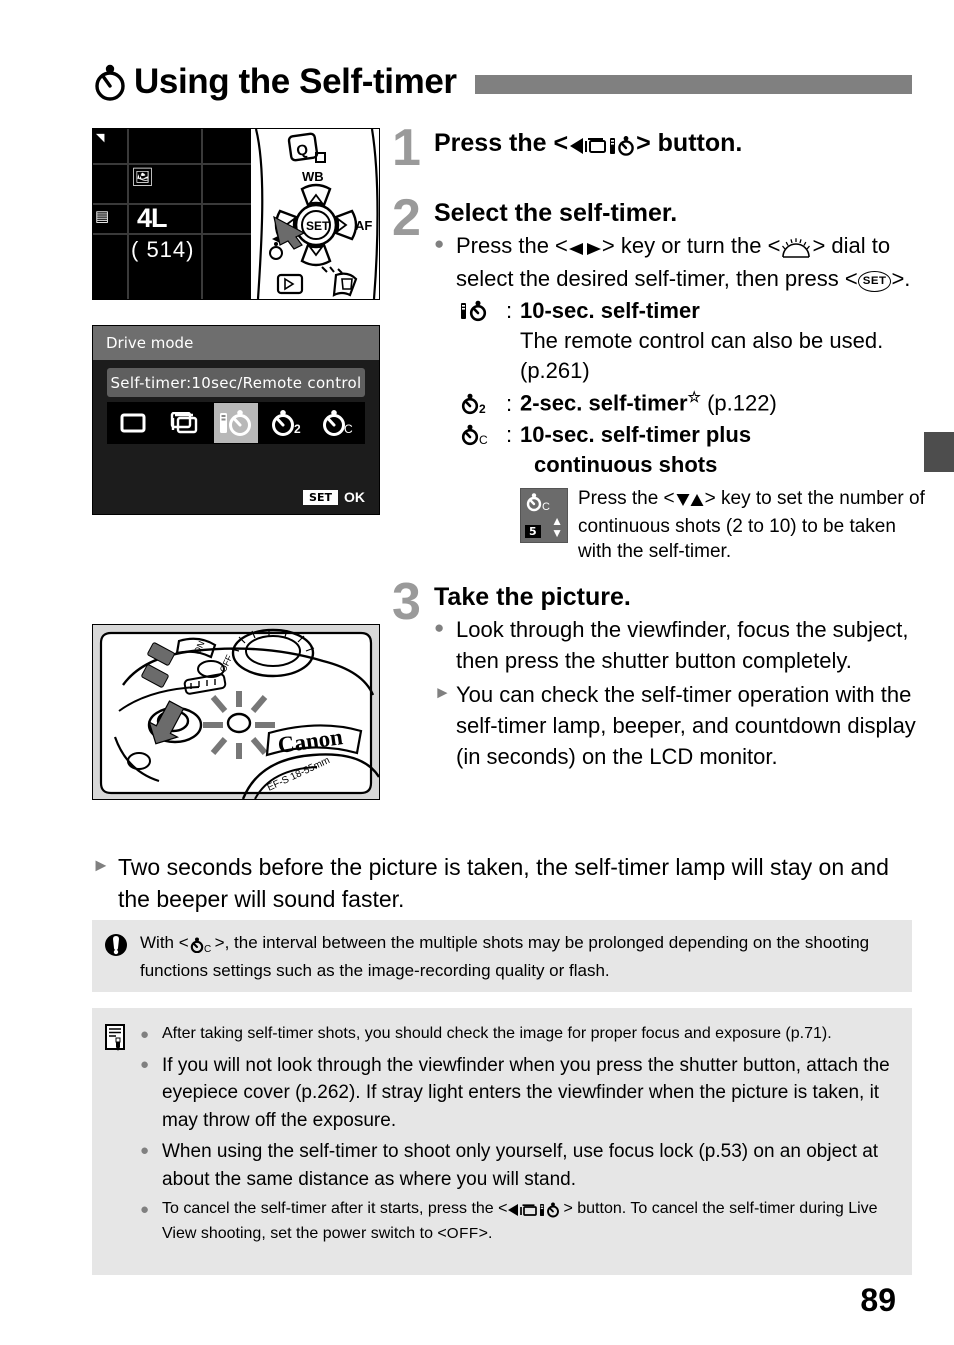 This screenshot has height=1345, width=954. I want to click on drive-item-self-timer-10sec-remote, so click(235, 423).